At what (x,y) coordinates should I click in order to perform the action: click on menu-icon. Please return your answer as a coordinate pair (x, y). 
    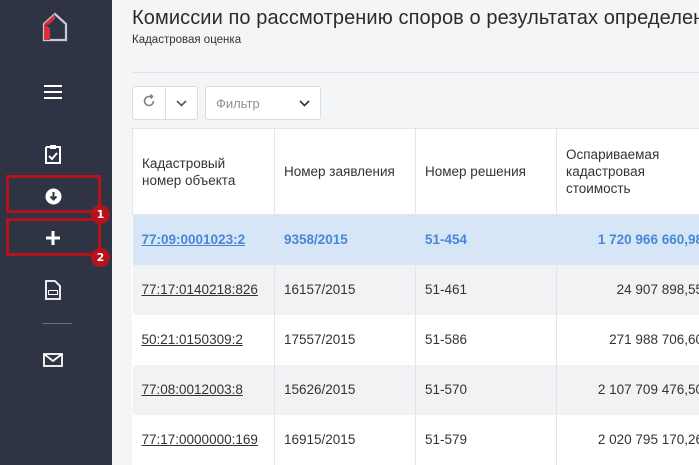
    Looking at the image, I should click on (53, 92).